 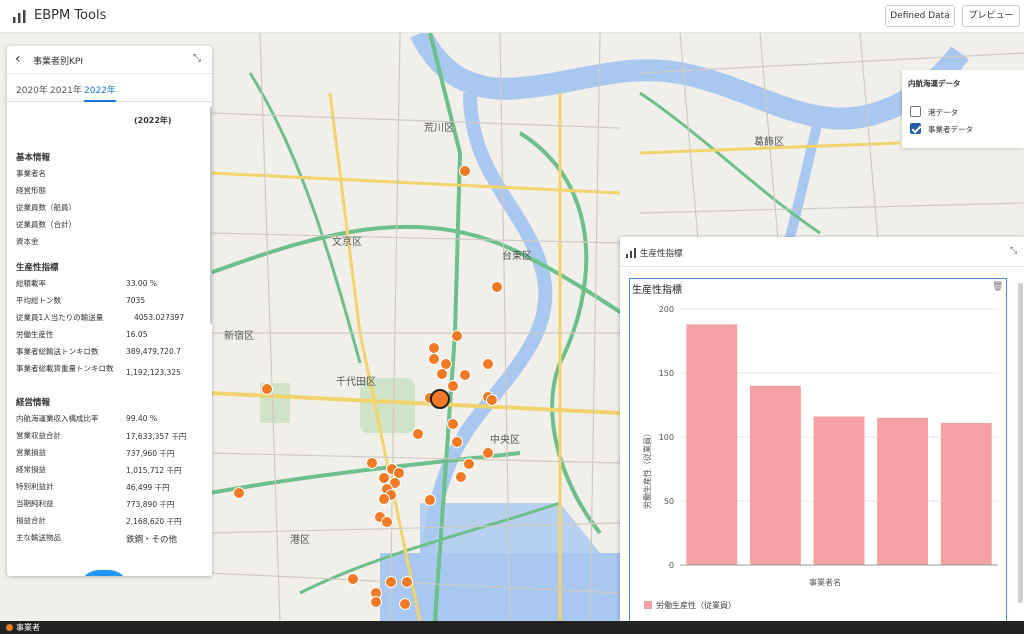 What do you see at coordinates (60, 317) in the screenshot?
I see `kpi-key: 従業員1人当たりの輸送量` at bounding box center [60, 317].